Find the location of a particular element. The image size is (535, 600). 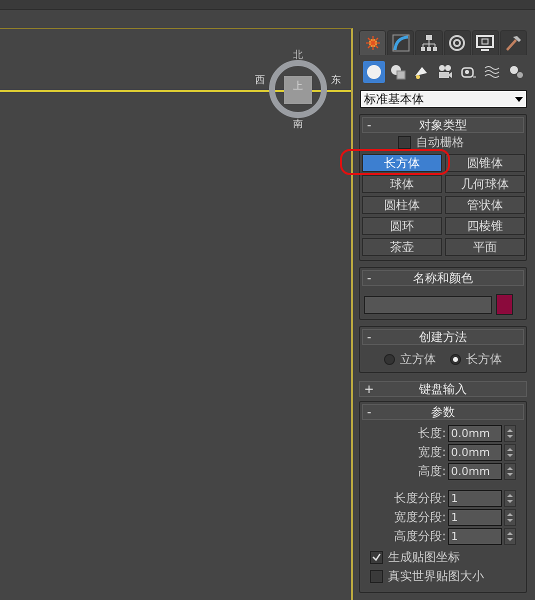

compass-label: 东 is located at coordinates (336, 81).